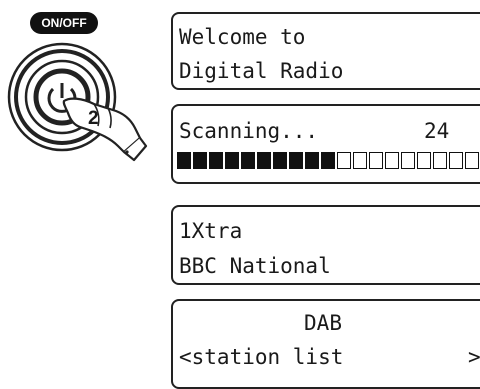 Image resolution: width=480 pixels, height=389 pixels. Describe the element at coordinates (93, 118) in the screenshot. I see `press-count-label: 2` at that location.